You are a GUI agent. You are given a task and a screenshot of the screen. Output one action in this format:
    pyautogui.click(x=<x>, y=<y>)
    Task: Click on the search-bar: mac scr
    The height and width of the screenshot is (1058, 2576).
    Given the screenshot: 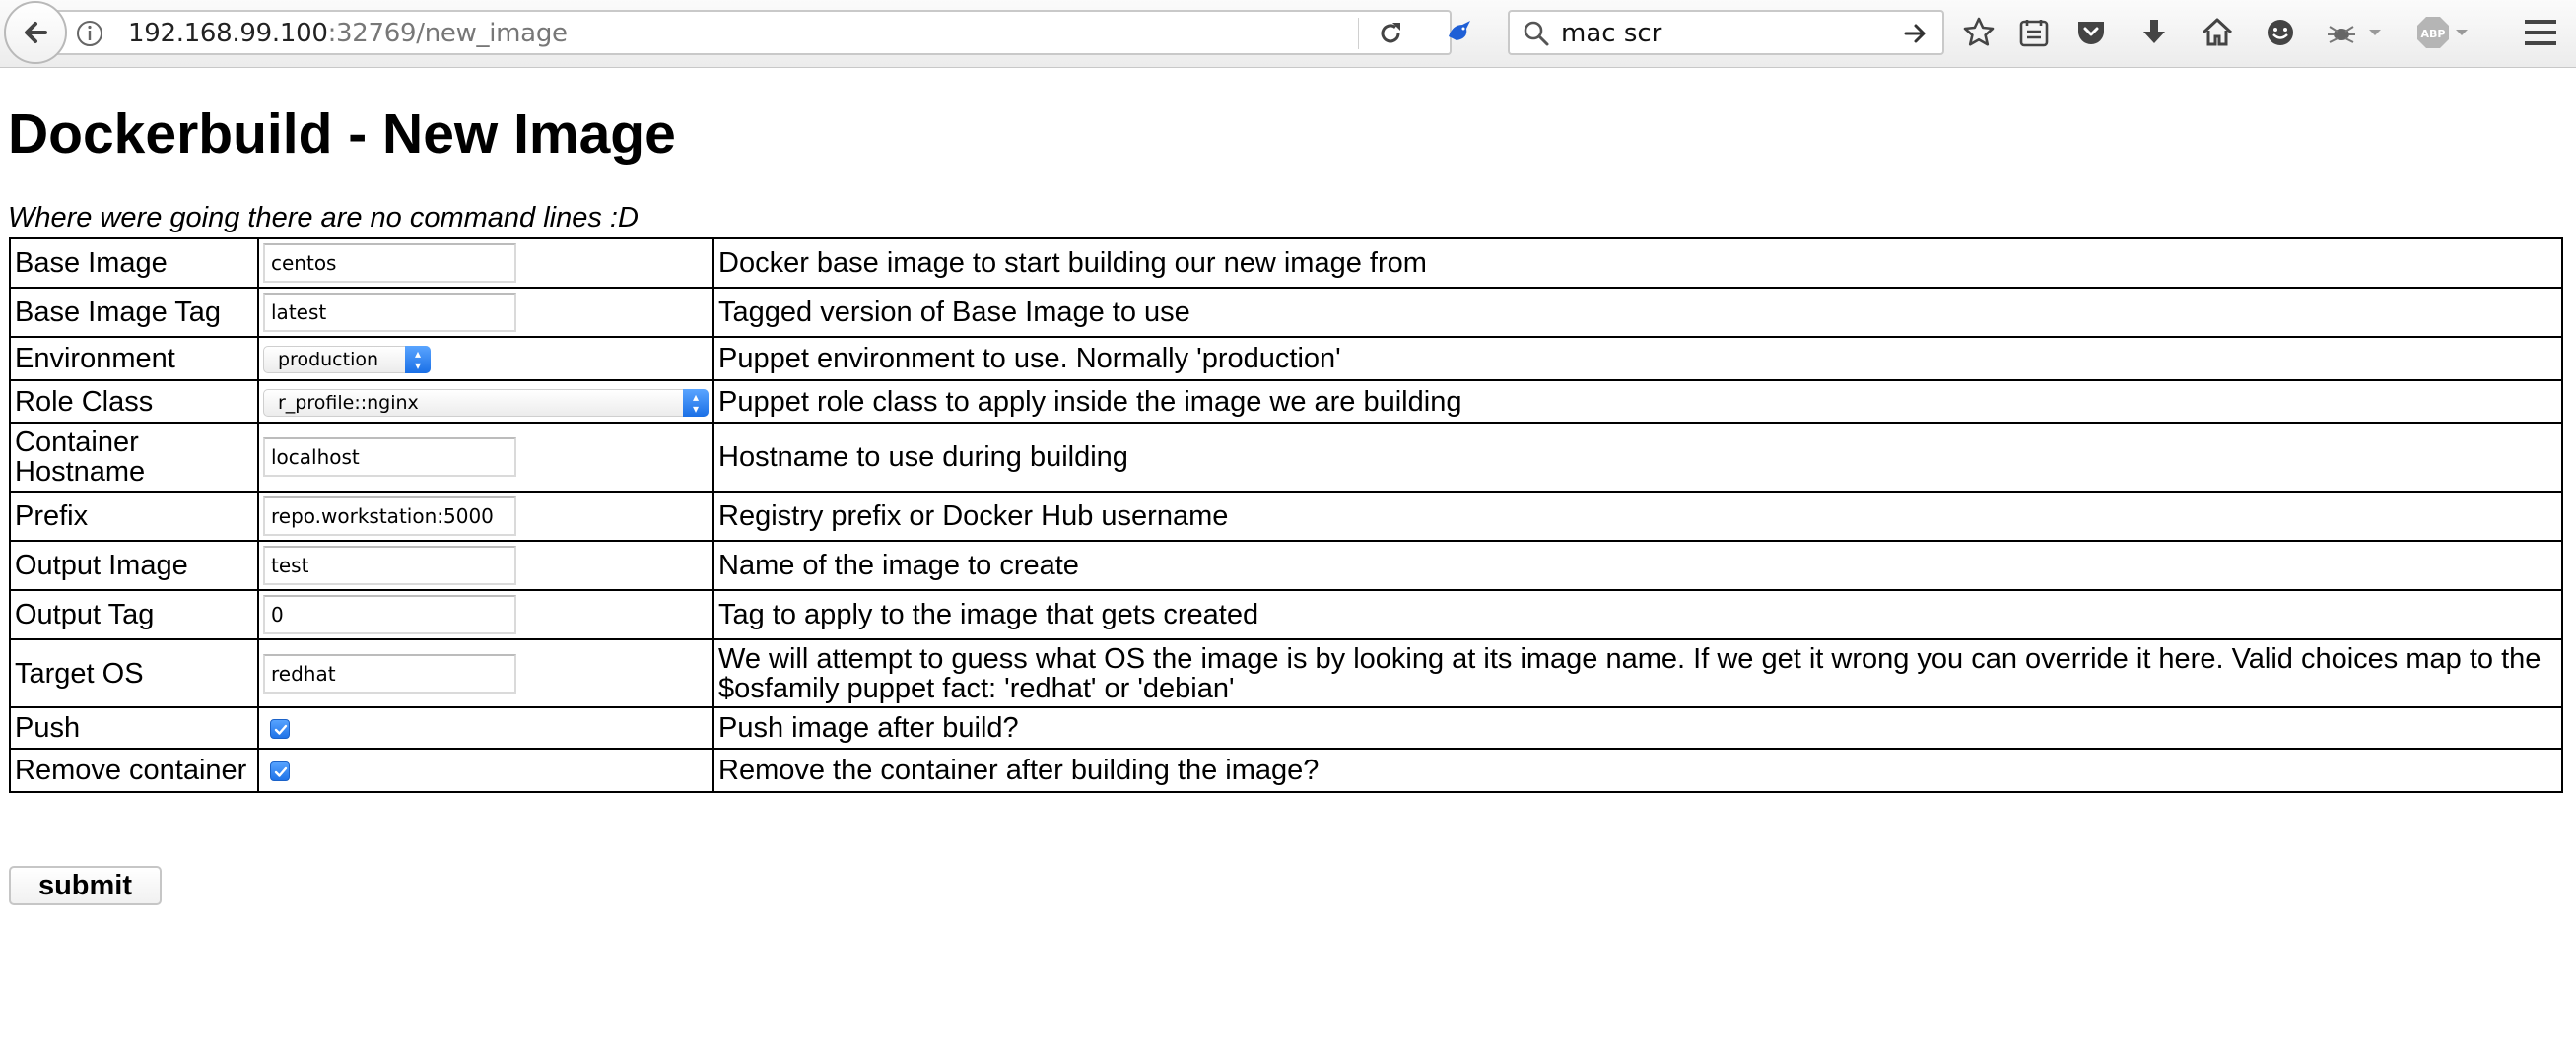 What is the action you would take?
    pyautogui.click(x=1726, y=32)
    